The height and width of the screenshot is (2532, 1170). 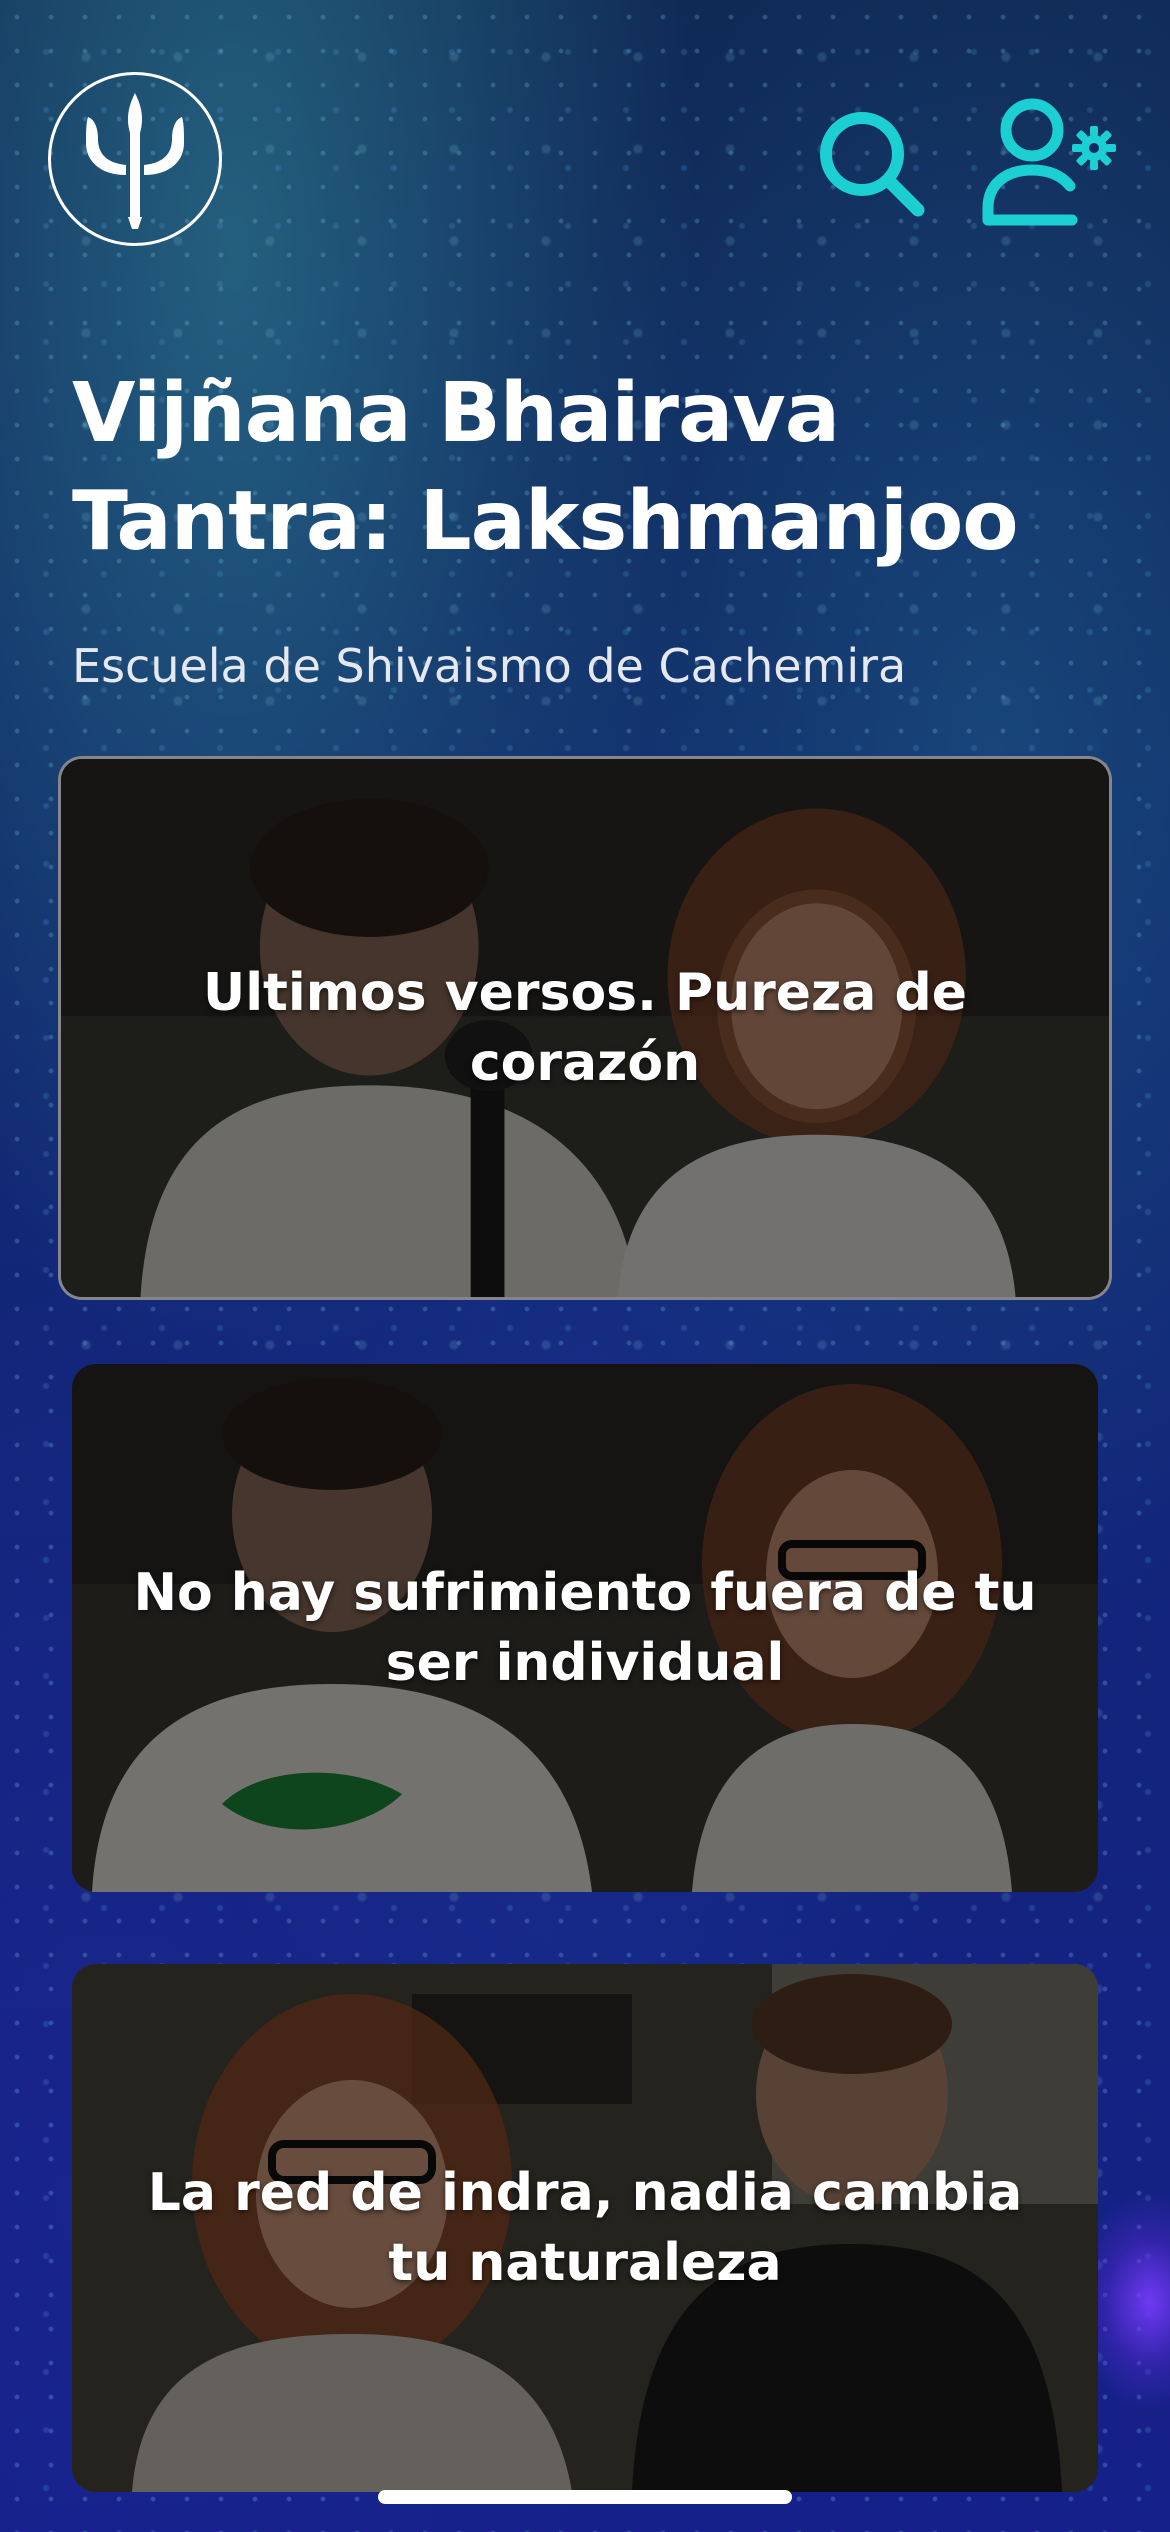 What do you see at coordinates (585, 2497) in the screenshot?
I see `home-indicator` at bounding box center [585, 2497].